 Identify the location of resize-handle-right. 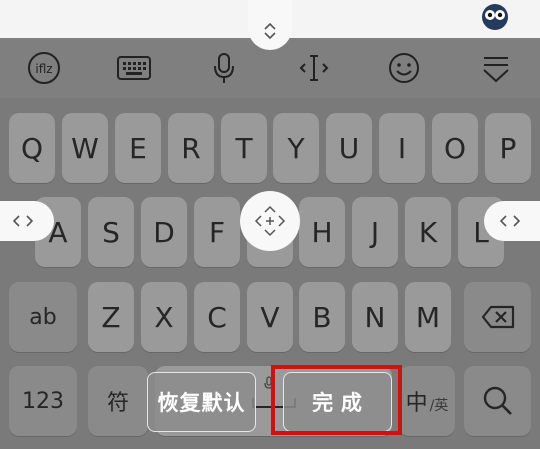
(512, 221).